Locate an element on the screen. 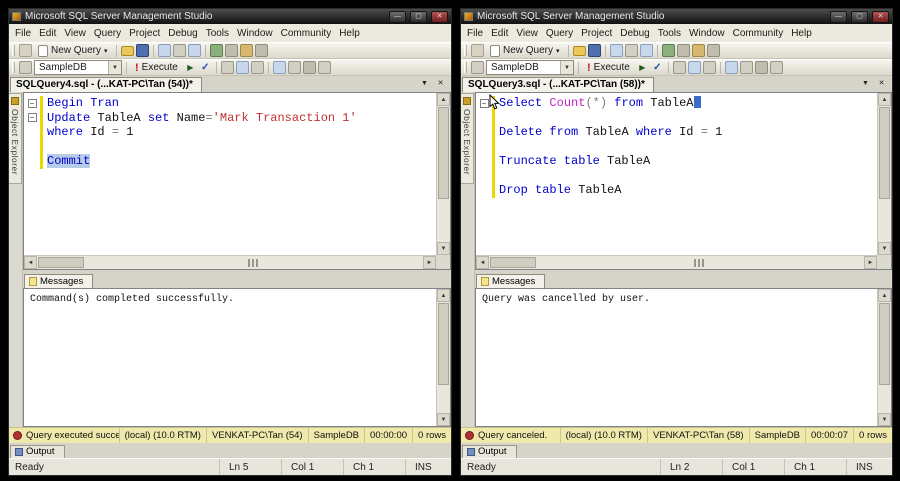  scroll-left-icon: ◄ is located at coordinates (30, 262).